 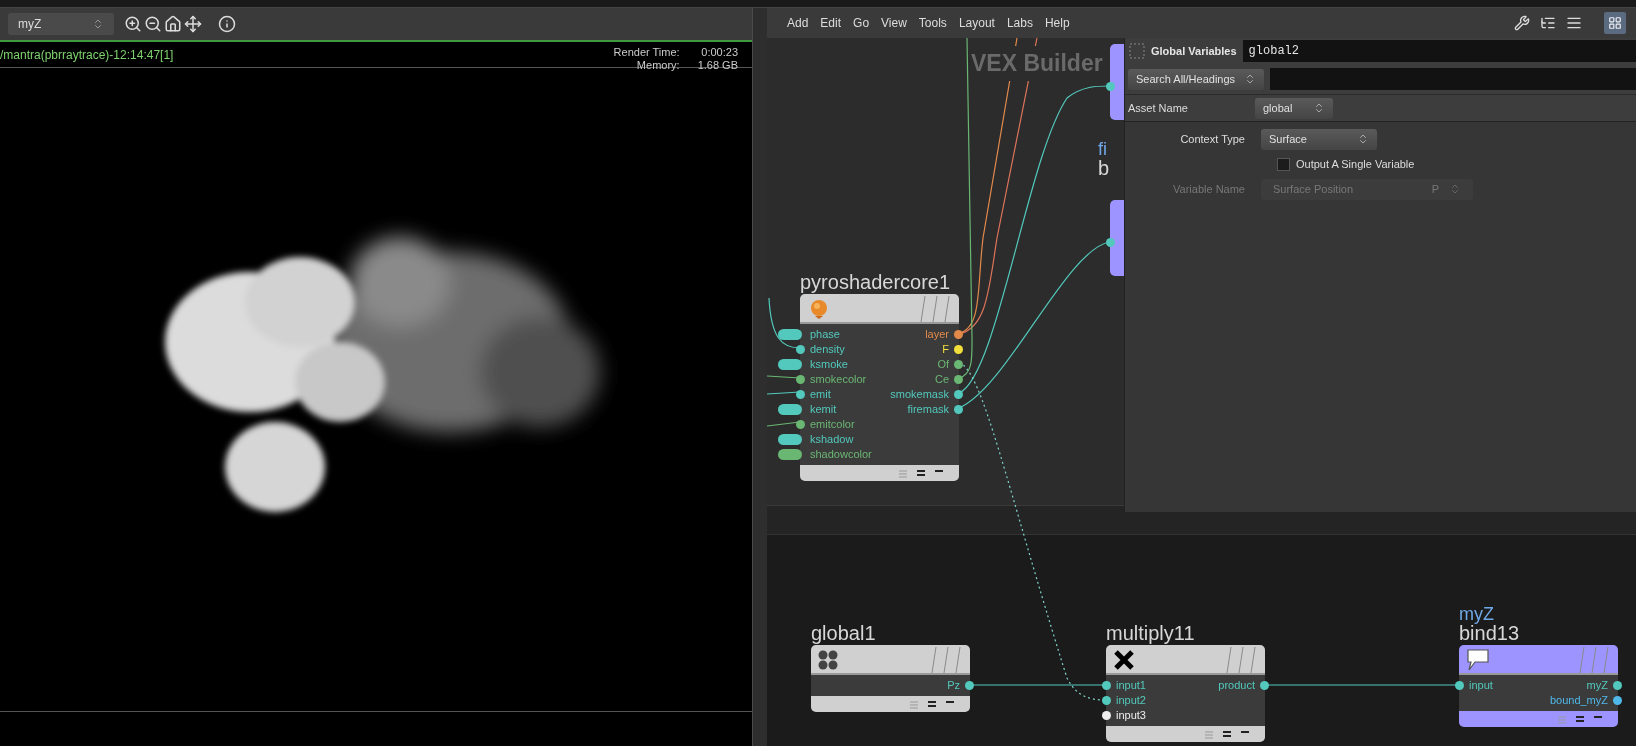 What do you see at coordinates (193, 24) in the screenshot?
I see `fit-view-icon` at bounding box center [193, 24].